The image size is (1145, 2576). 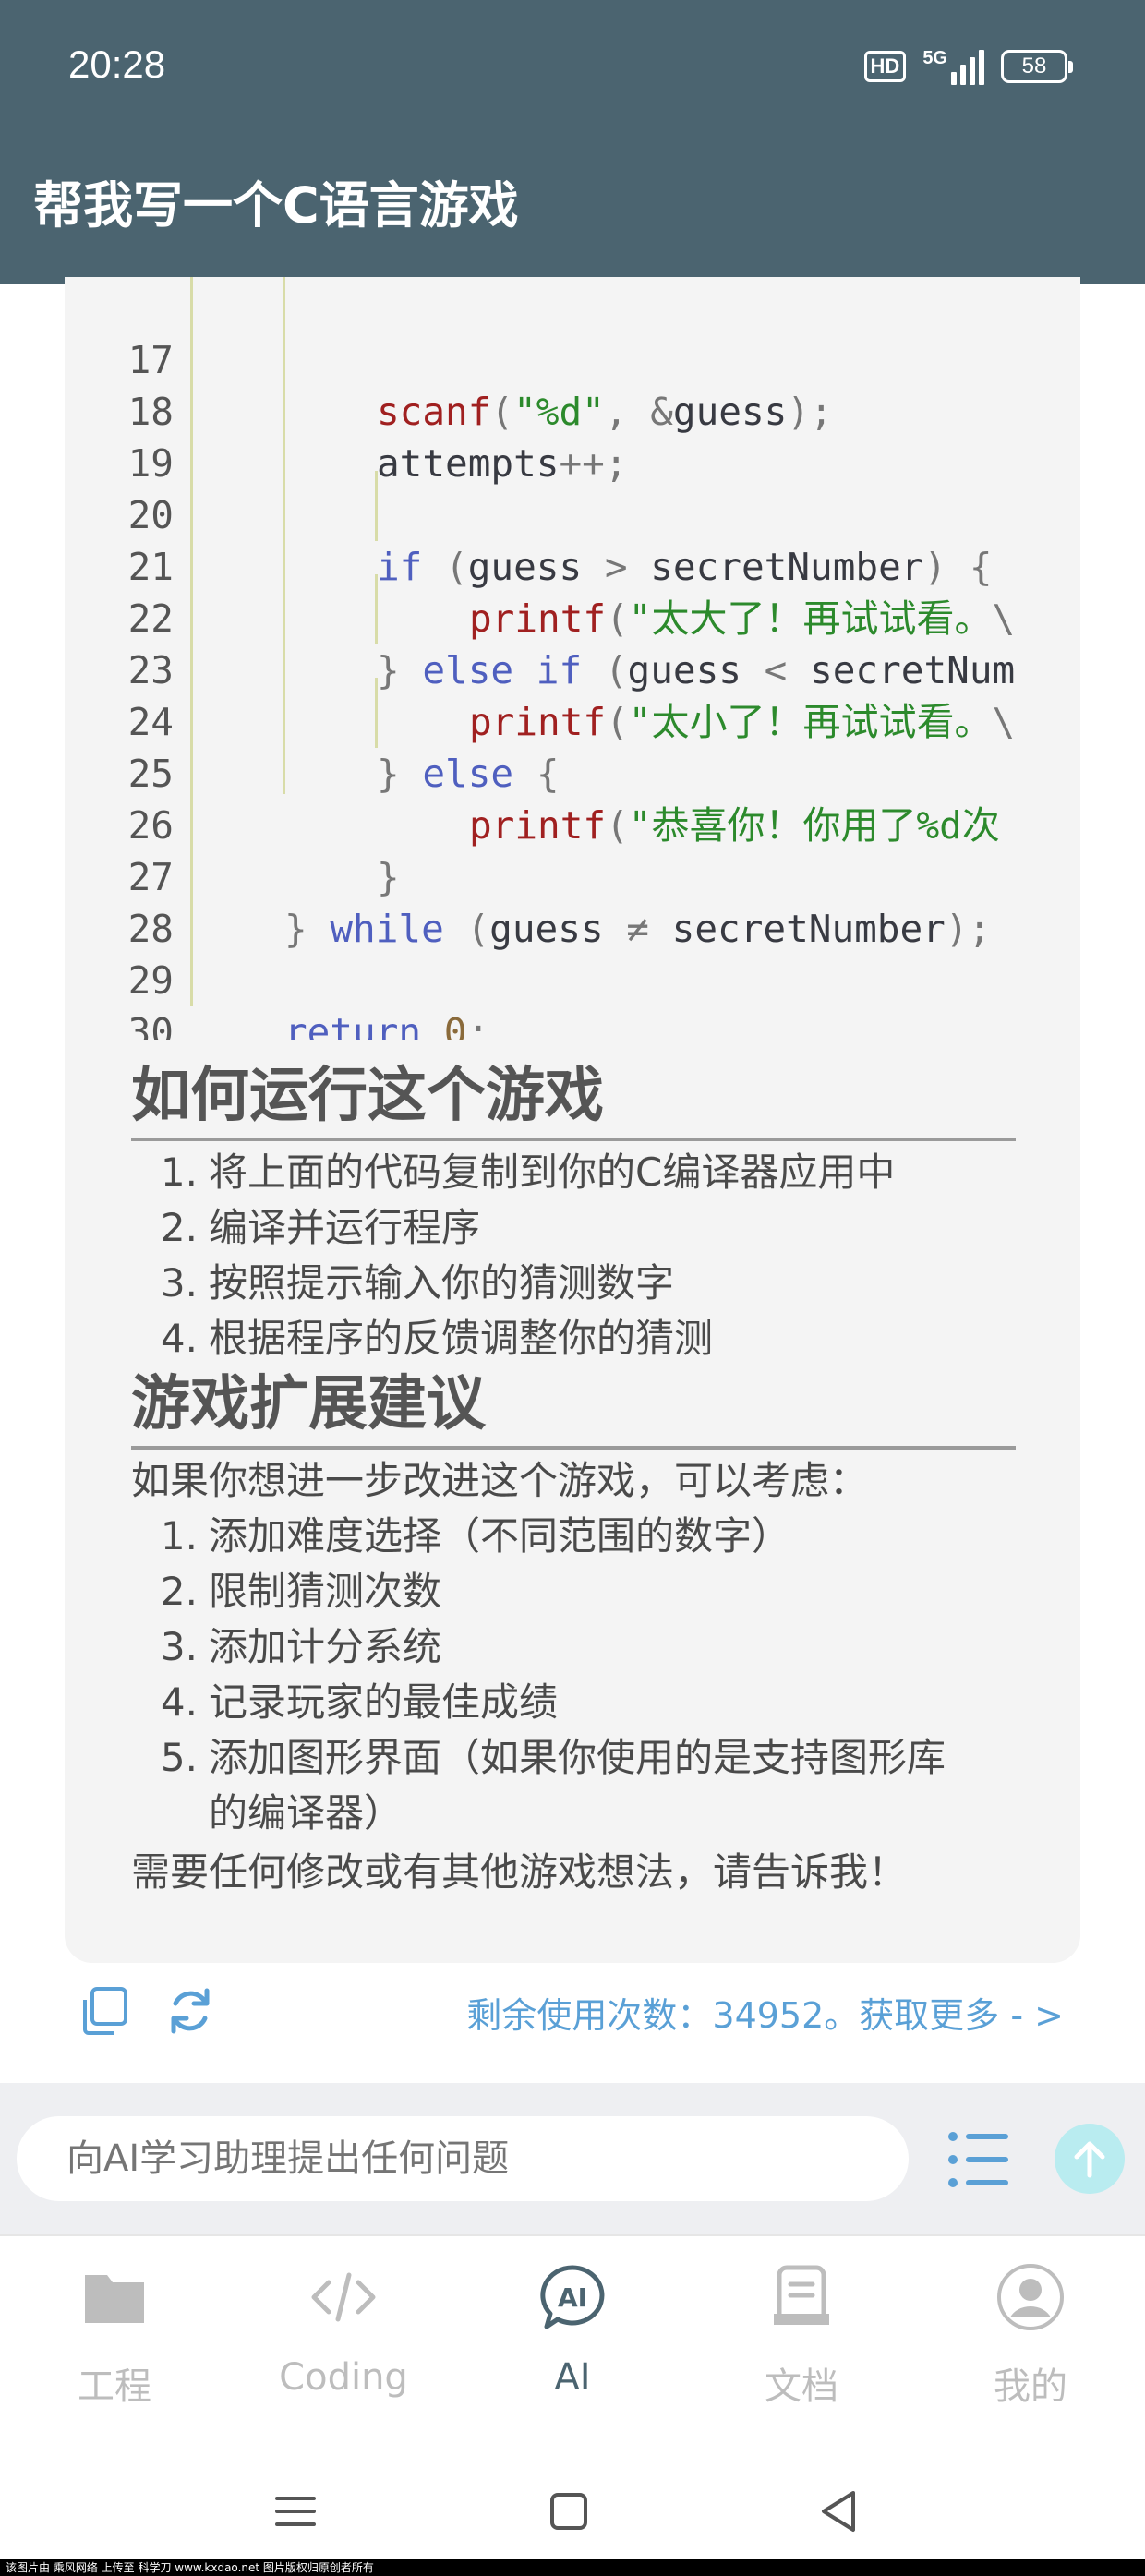 I want to click on home-icon, so click(x=569, y=2511).